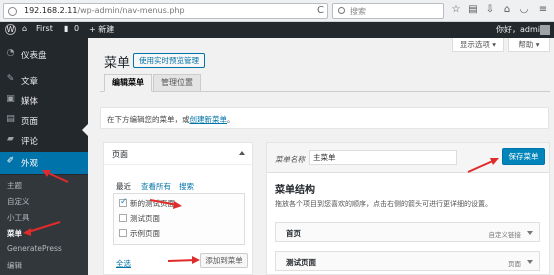  Describe the element at coordinates (85, 130) in the screenshot. I see `active-menu-pointer` at that location.